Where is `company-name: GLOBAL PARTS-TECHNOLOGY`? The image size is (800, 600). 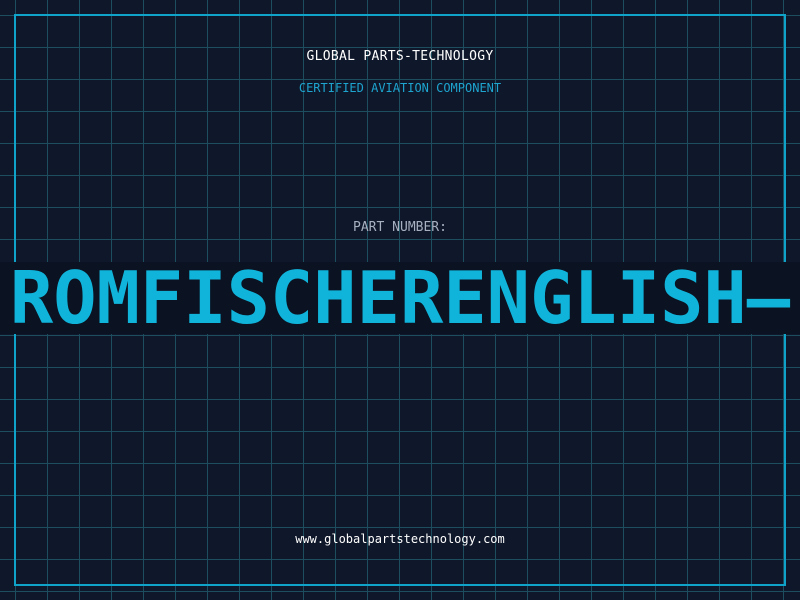
company-name: GLOBAL PARTS-TECHNOLOGY is located at coordinates (400, 56).